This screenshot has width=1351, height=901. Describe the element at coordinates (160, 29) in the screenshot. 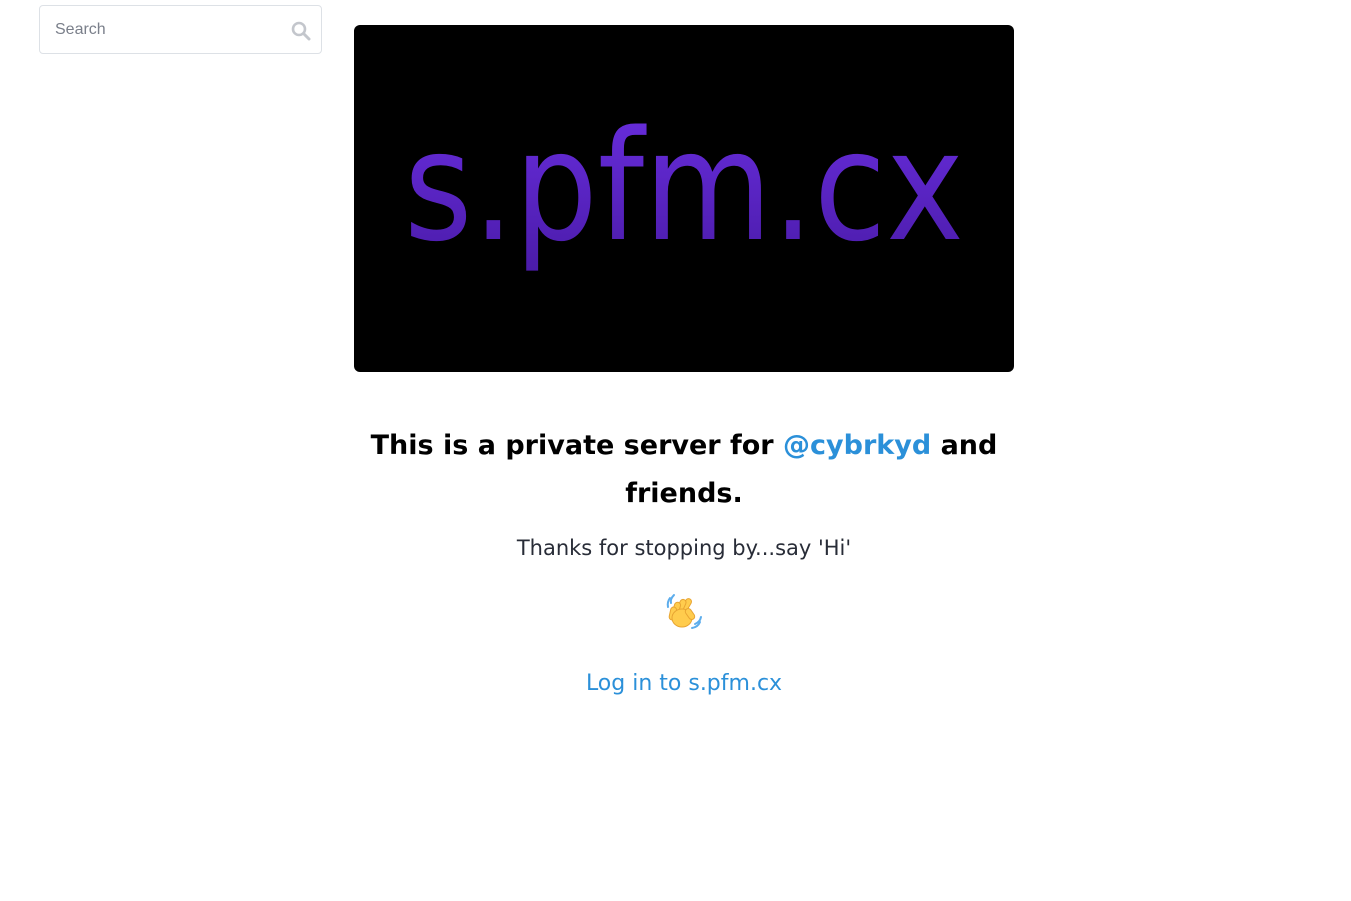

I see `search-input` at that location.